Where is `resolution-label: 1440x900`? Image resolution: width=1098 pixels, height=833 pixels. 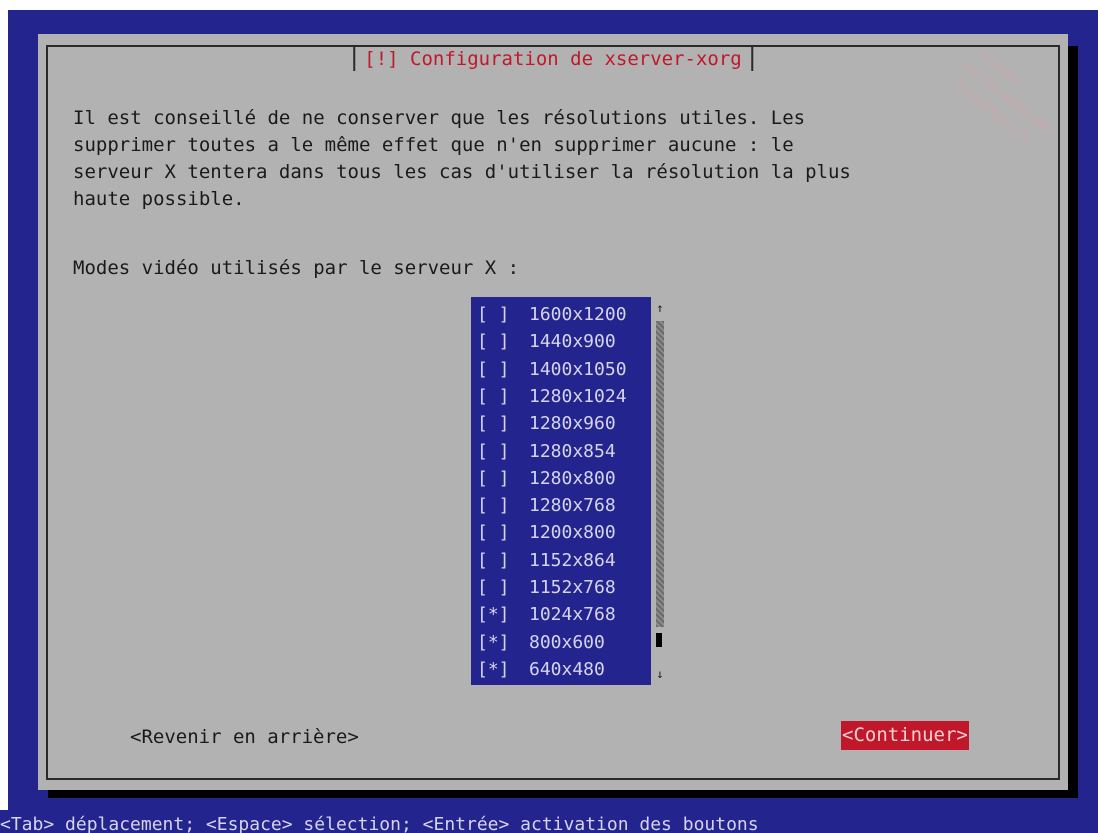 resolution-label: 1440x900 is located at coordinates (572, 342).